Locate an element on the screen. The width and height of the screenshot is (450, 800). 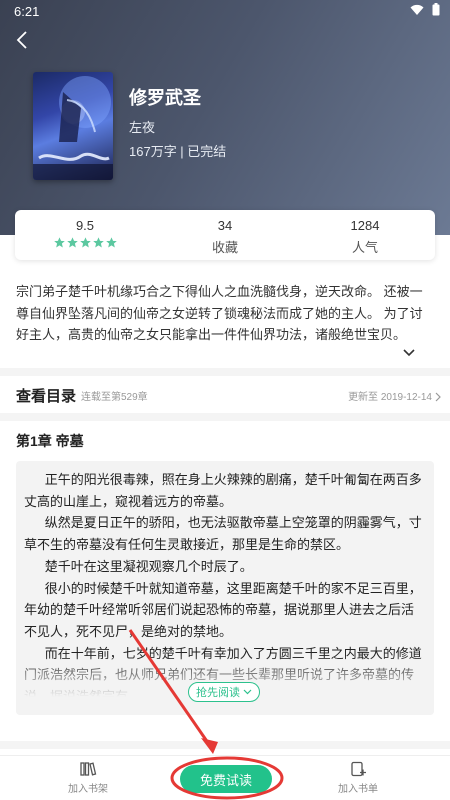
catalog-row: 查看目录 连载至第529章 更新至 2019-12-14 is located at coordinates (225, 395).